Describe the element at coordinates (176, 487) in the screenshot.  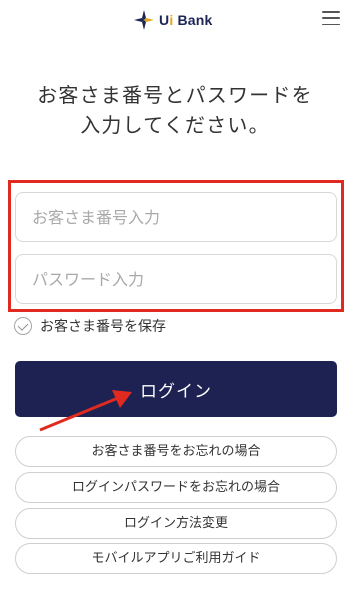
I see `forgot-login-password-link: ログインパスワードをお忘れの場合` at that location.